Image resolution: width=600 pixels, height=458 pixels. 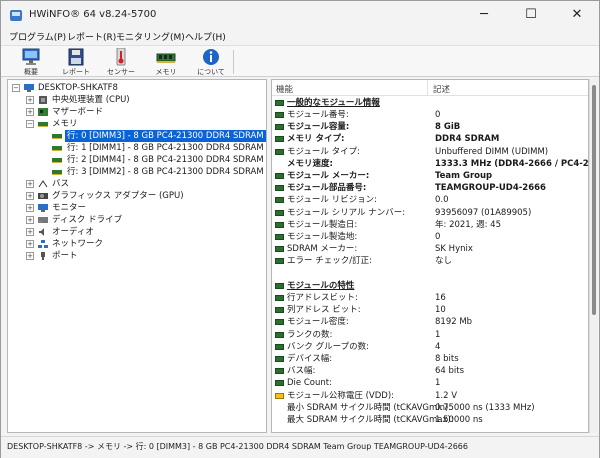 I want to click on property-row: モジュール製造日: 年: 2021, 週: 45, so click(x=430, y=225).